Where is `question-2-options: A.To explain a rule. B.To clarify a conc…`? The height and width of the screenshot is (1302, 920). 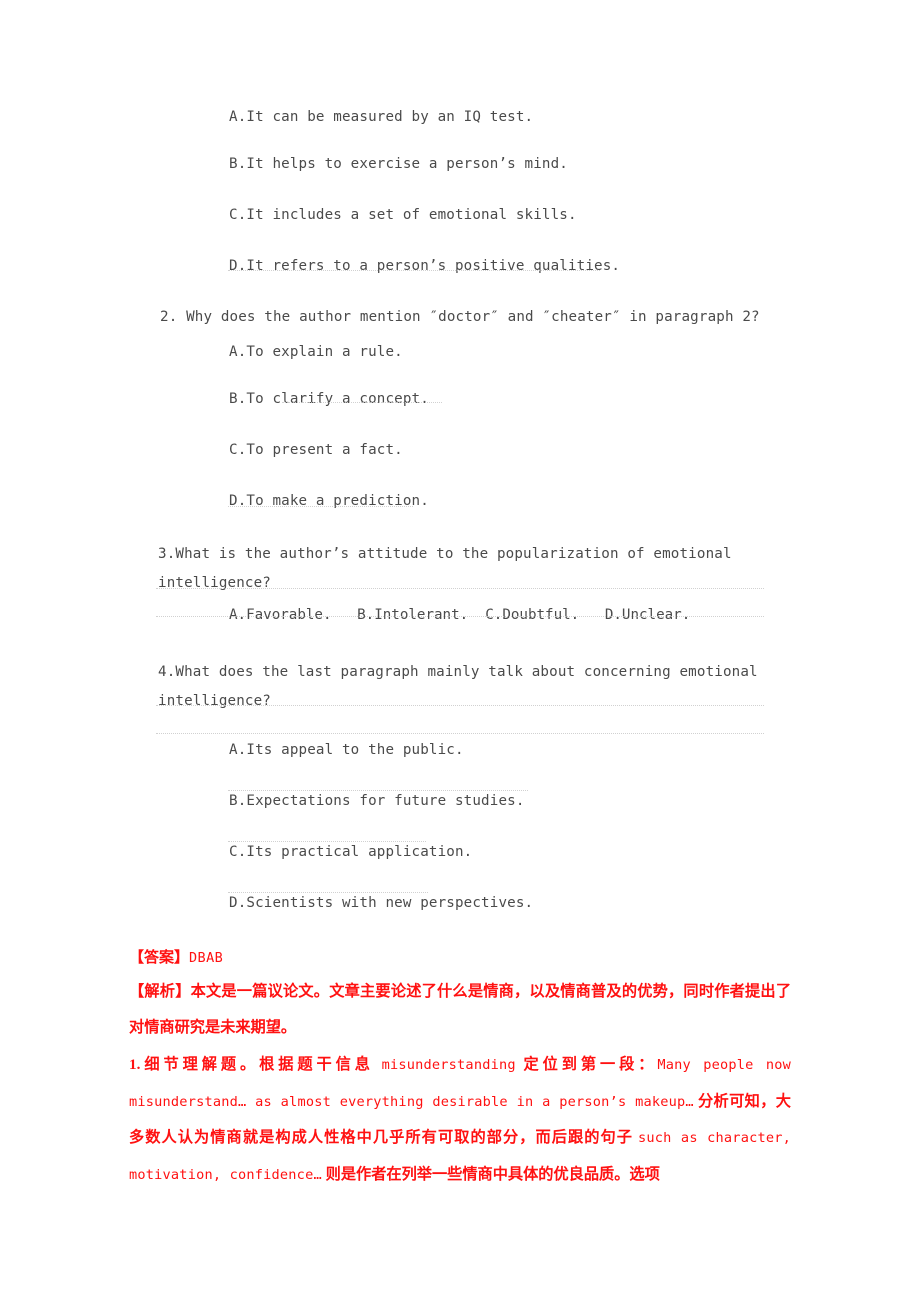 question-2-options: A.To explain a rule. B.To clarify a conc… is located at coordinates (460, 424).